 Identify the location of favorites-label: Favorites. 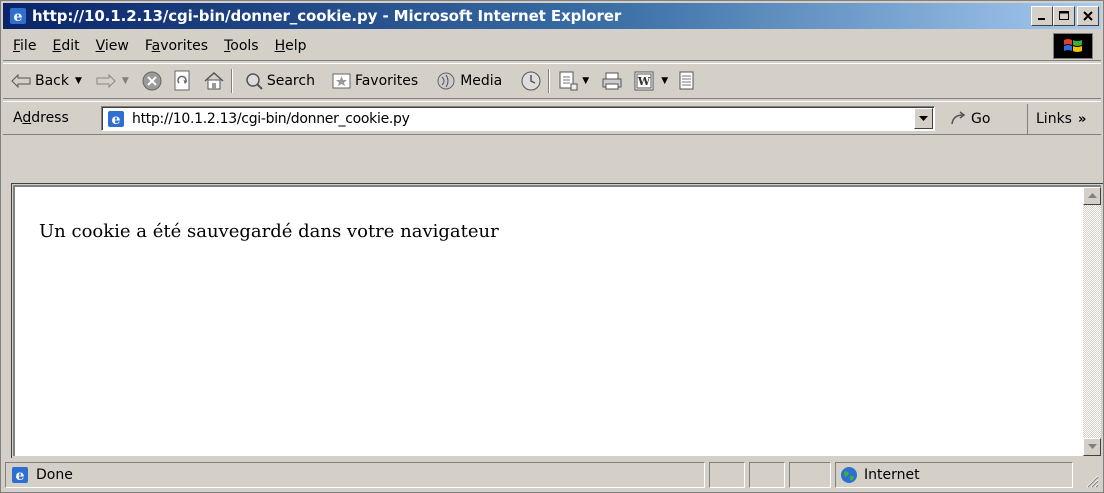
(386, 81).